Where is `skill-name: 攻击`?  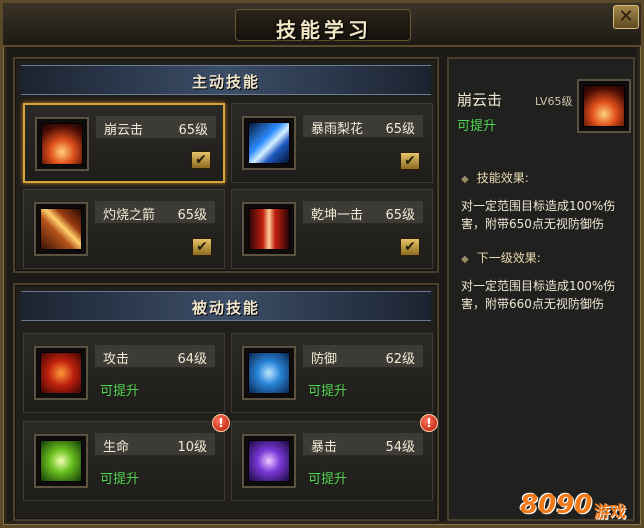
skill-name: 攻击 is located at coordinates (116, 359).